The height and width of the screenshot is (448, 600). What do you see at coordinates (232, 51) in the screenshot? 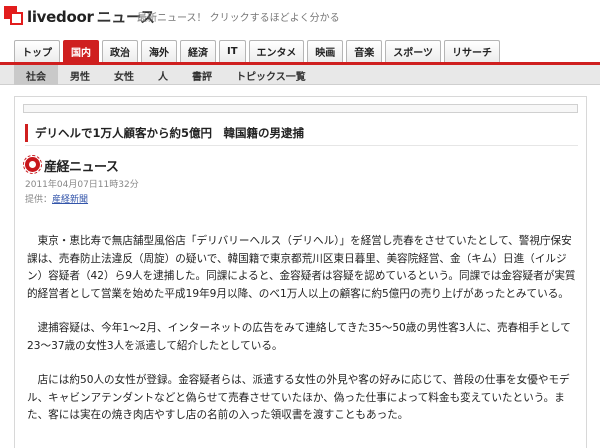
I see `tab-it: IT` at bounding box center [232, 51].